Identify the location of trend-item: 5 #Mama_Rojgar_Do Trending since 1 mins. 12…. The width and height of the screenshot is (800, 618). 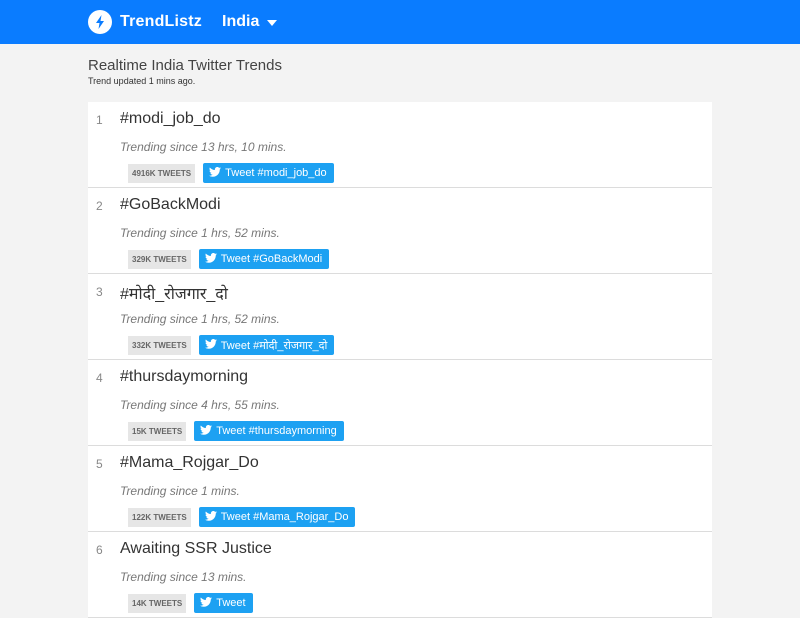
(400, 489).